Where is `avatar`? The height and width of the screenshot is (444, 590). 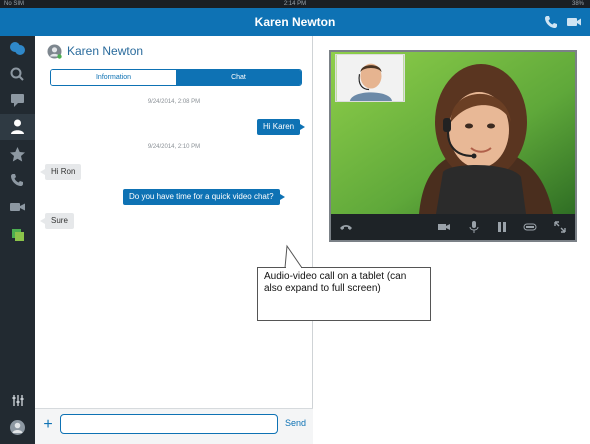 avatar is located at coordinates (54, 51).